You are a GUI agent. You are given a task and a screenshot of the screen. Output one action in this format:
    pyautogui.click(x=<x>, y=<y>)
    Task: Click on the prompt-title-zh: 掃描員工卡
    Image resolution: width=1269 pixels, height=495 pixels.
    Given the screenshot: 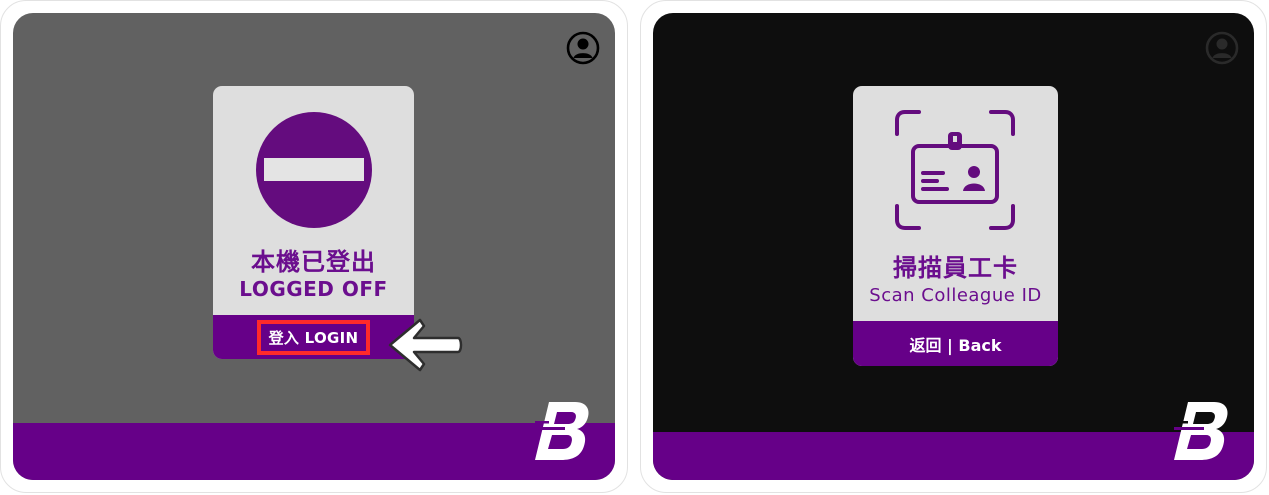 What is the action you would take?
    pyautogui.click(x=955, y=268)
    